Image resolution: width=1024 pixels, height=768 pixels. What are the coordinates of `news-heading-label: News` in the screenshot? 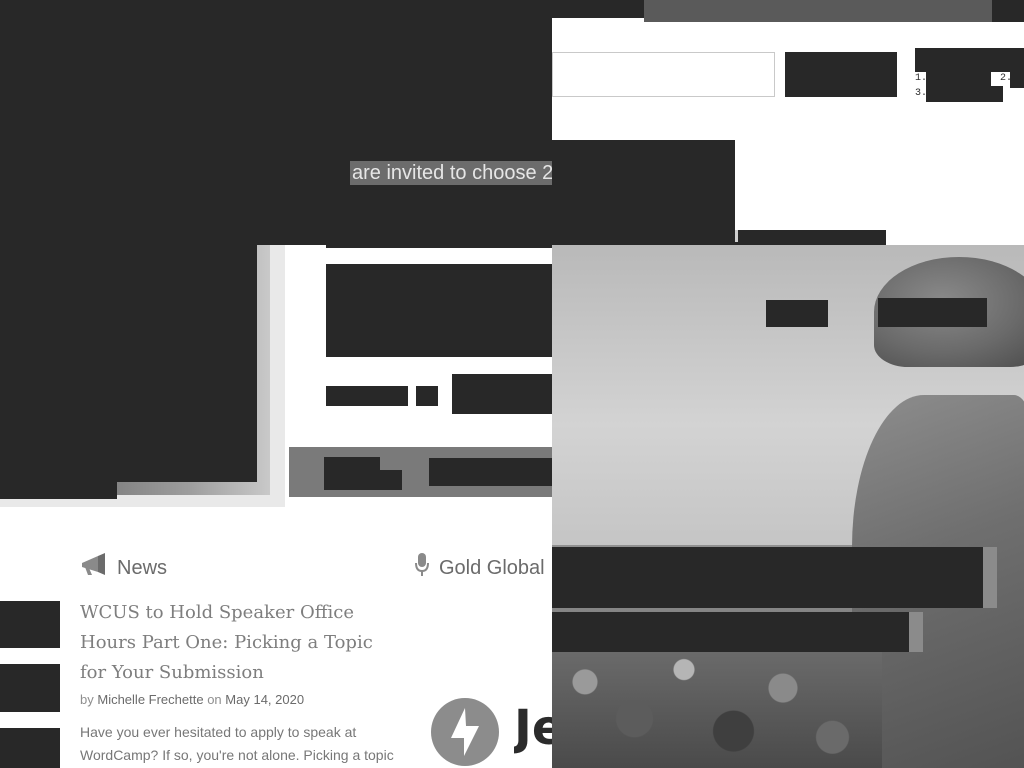 It's located at (142, 567).